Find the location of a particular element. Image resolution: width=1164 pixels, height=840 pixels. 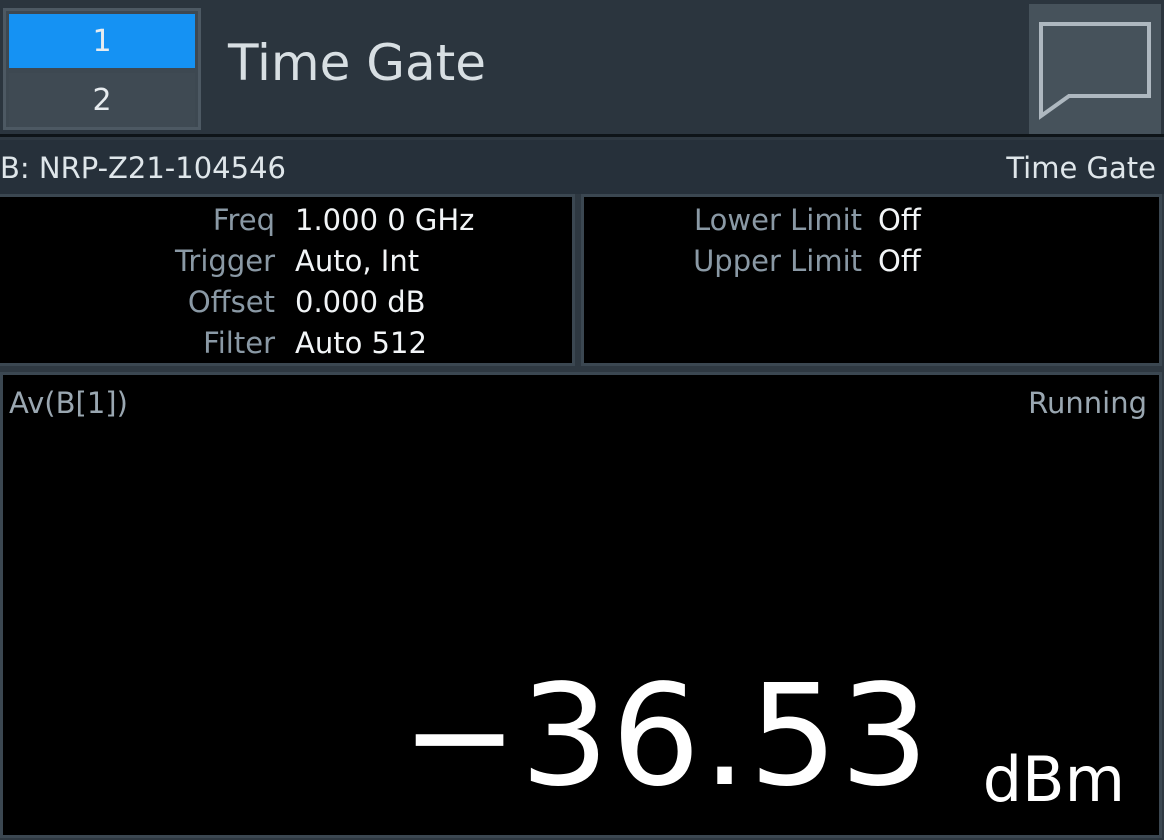

trigger-value: Auto, Int is located at coordinates (357, 261).